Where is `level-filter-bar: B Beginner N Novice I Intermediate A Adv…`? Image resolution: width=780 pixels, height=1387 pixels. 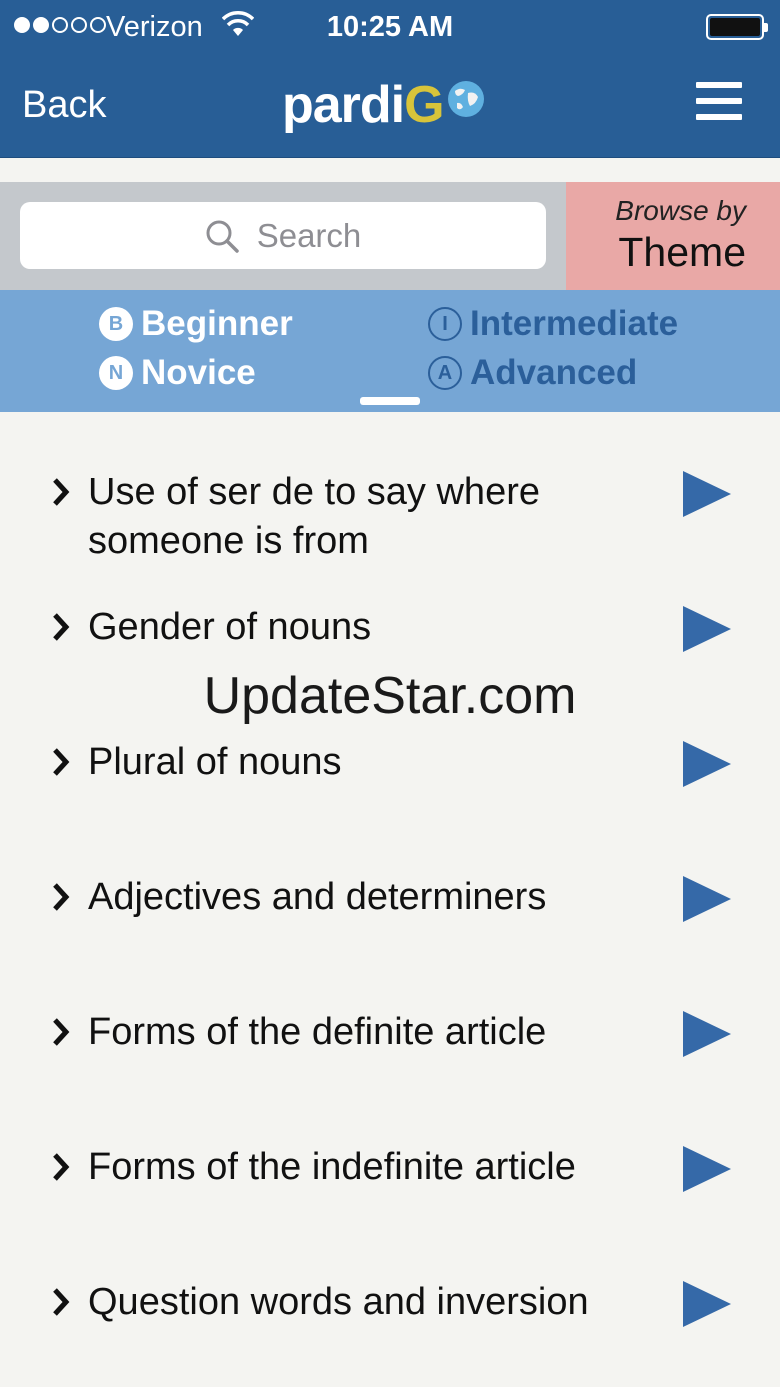 level-filter-bar: B Beginner N Novice I Intermediate A Adv… is located at coordinates (390, 351).